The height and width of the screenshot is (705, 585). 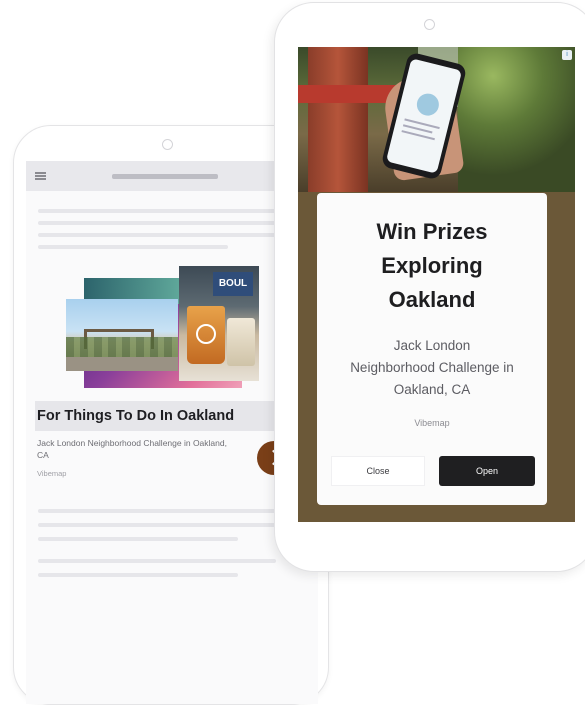 What do you see at coordinates (487, 471) in the screenshot?
I see `open-button: Open` at bounding box center [487, 471].